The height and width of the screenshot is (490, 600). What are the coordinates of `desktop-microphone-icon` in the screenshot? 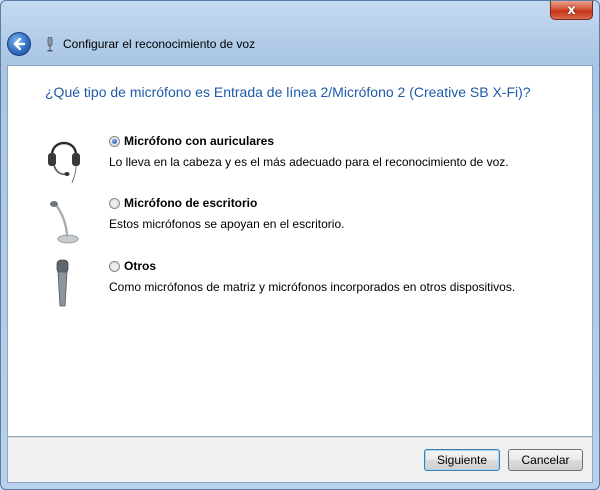 It's located at (64, 221).